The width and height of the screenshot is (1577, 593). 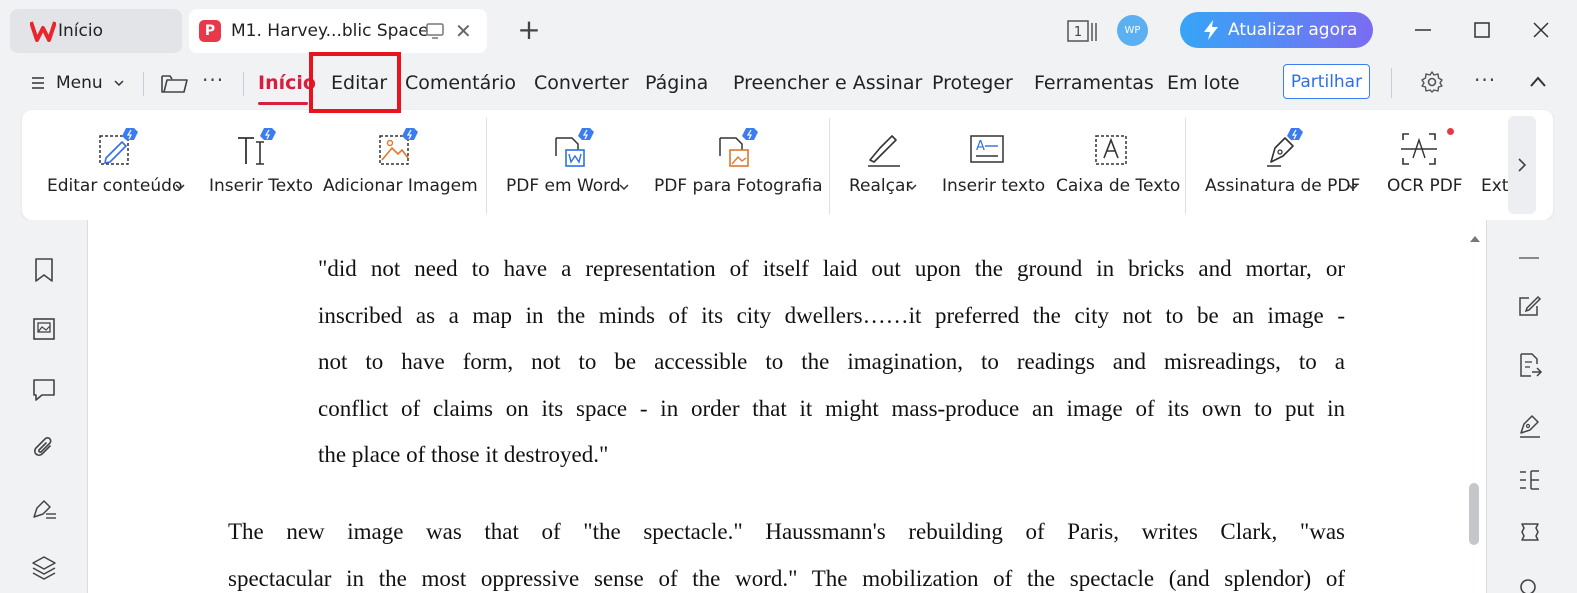 What do you see at coordinates (44, 389) in the screenshot?
I see `comment-icon` at bounding box center [44, 389].